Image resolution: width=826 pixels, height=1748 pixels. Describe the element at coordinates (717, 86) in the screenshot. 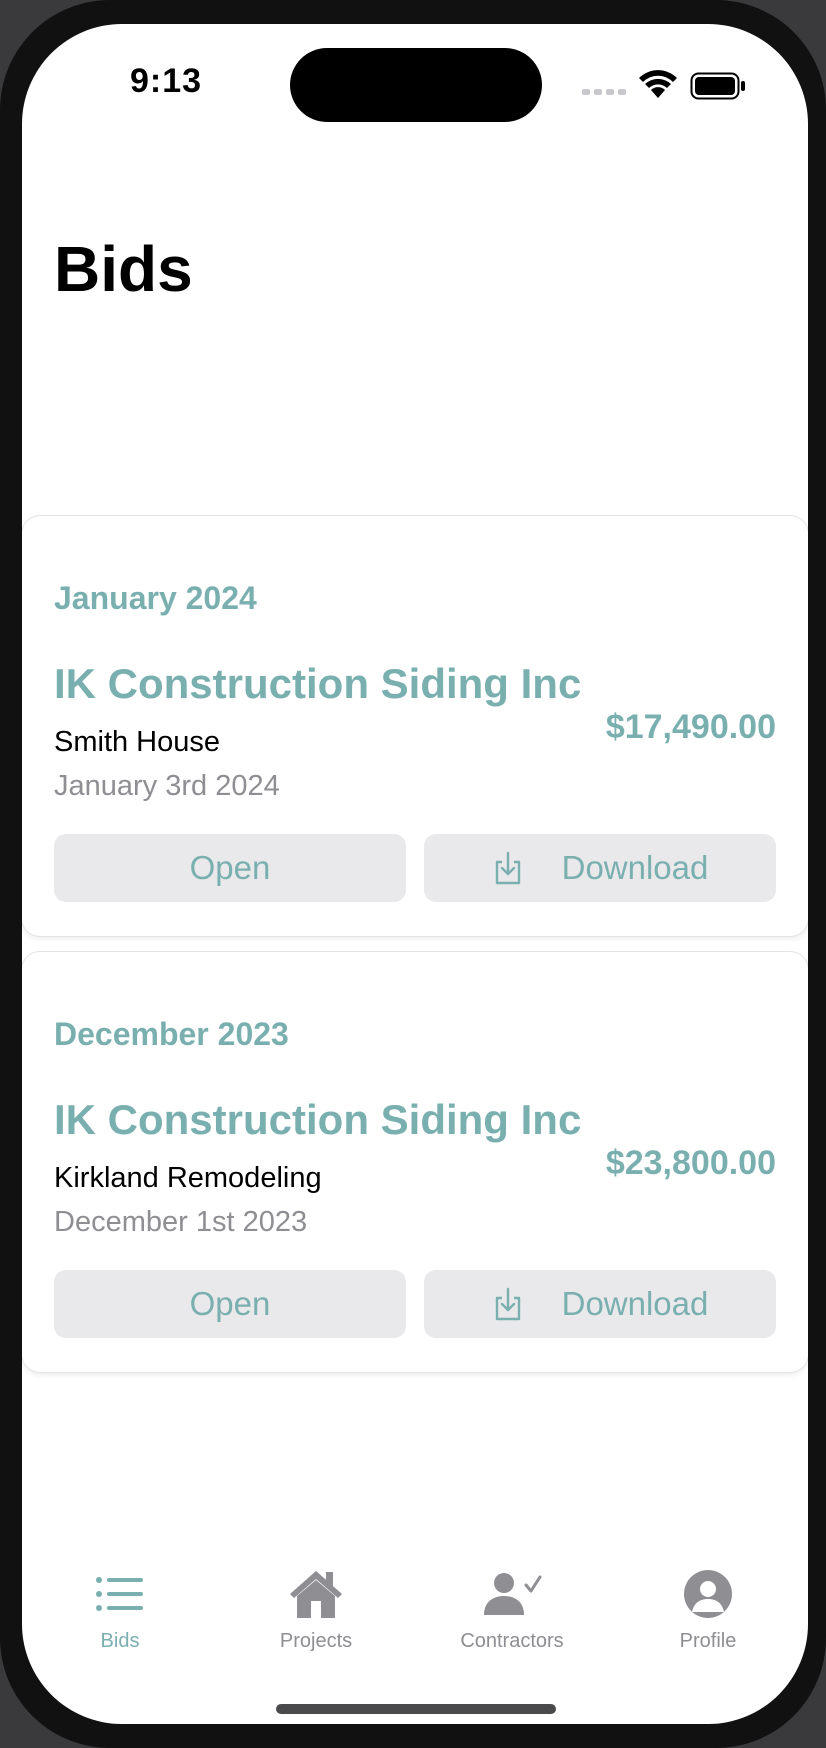

I see `battery-icon` at that location.